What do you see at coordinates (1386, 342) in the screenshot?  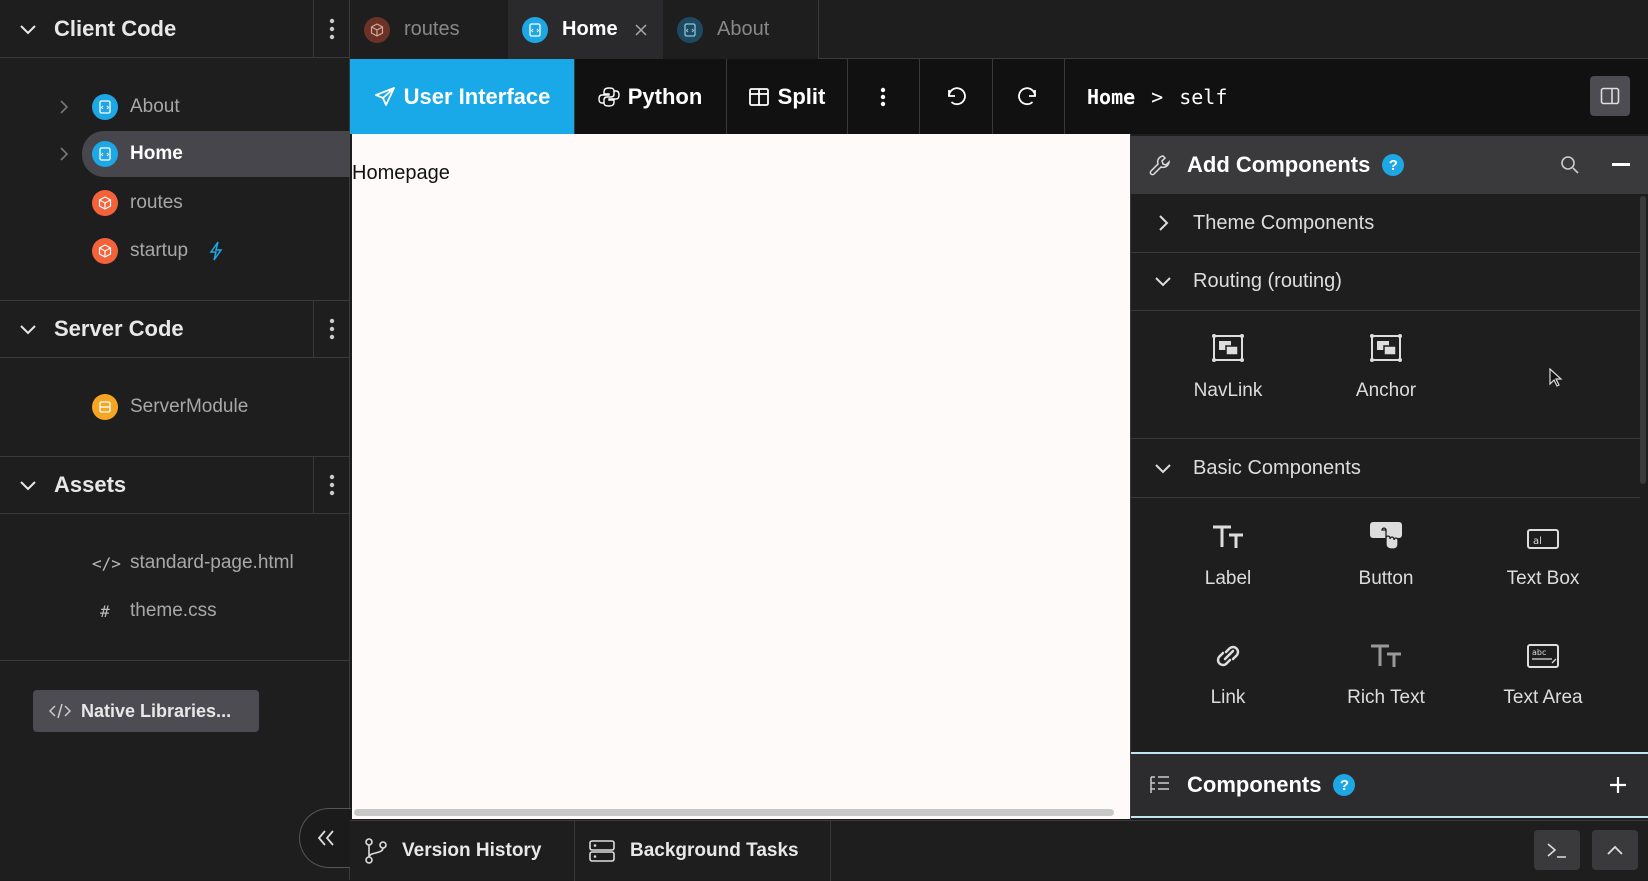 I see `anchor-icon` at bounding box center [1386, 342].